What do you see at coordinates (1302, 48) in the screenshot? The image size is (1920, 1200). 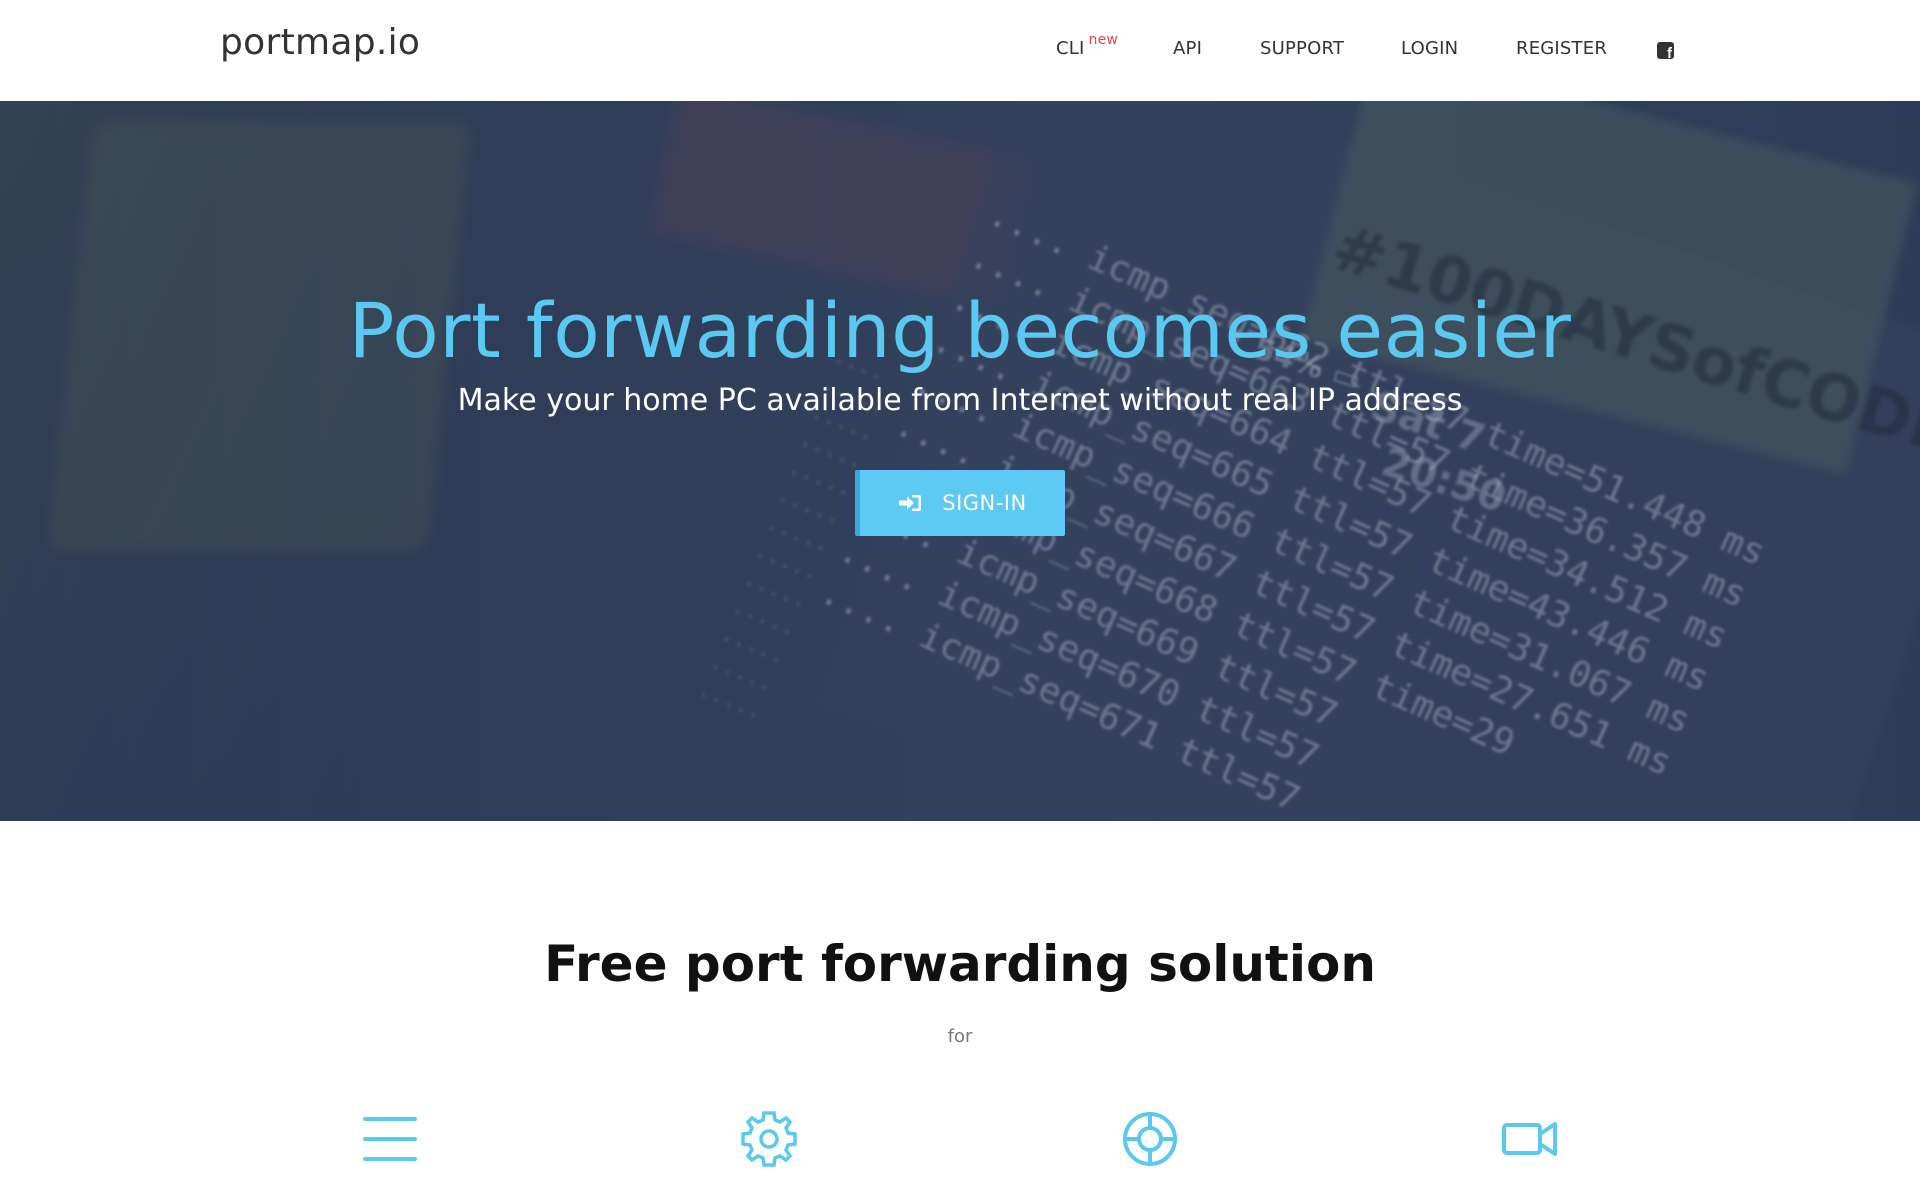 I see `nav-link-support: SUPPORT` at bounding box center [1302, 48].